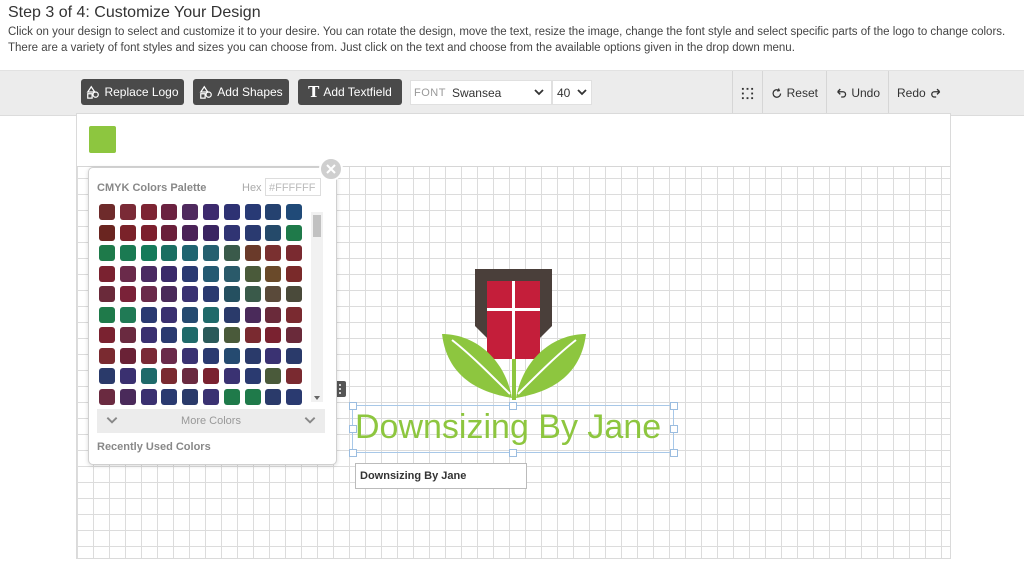 The width and height of the screenshot is (1024, 566). I want to click on current-color-swatch, so click(102, 139).